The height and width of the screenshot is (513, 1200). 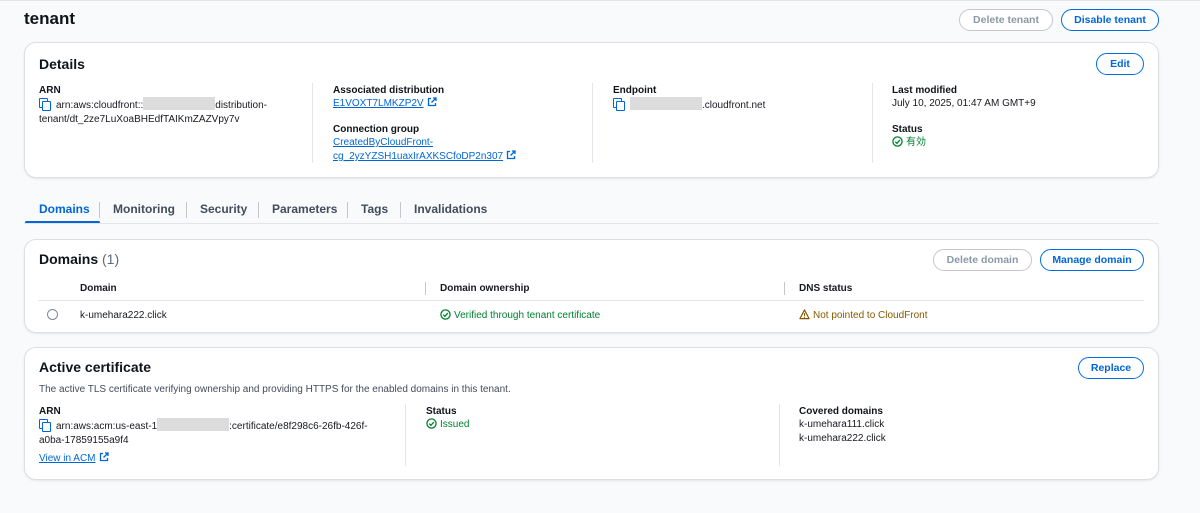 What do you see at coordinates (64, 209) in the screenshot?
I see `tab-domains: Domains` at bounding box center [64, 209].